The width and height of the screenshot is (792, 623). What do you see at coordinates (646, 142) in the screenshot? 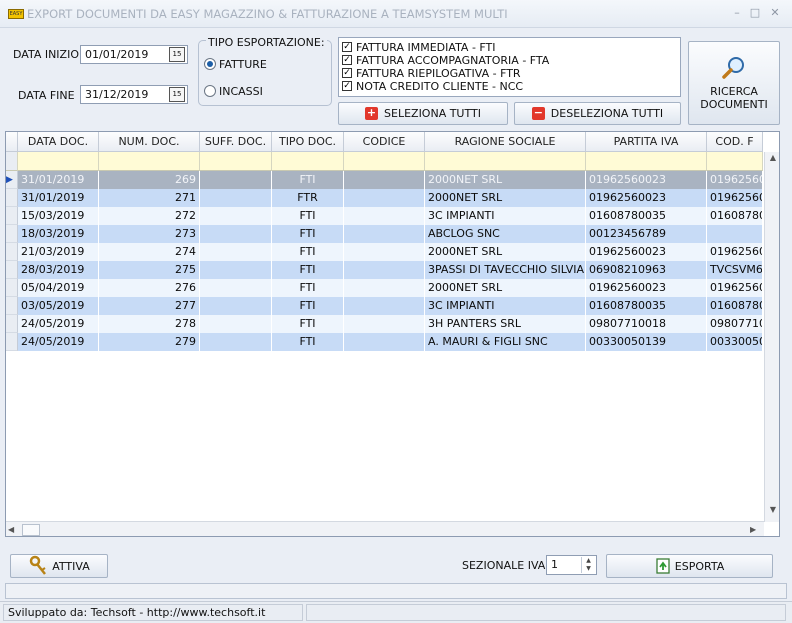
I see `column-header: PARTITA IVA` at bounding box center [646, 142].